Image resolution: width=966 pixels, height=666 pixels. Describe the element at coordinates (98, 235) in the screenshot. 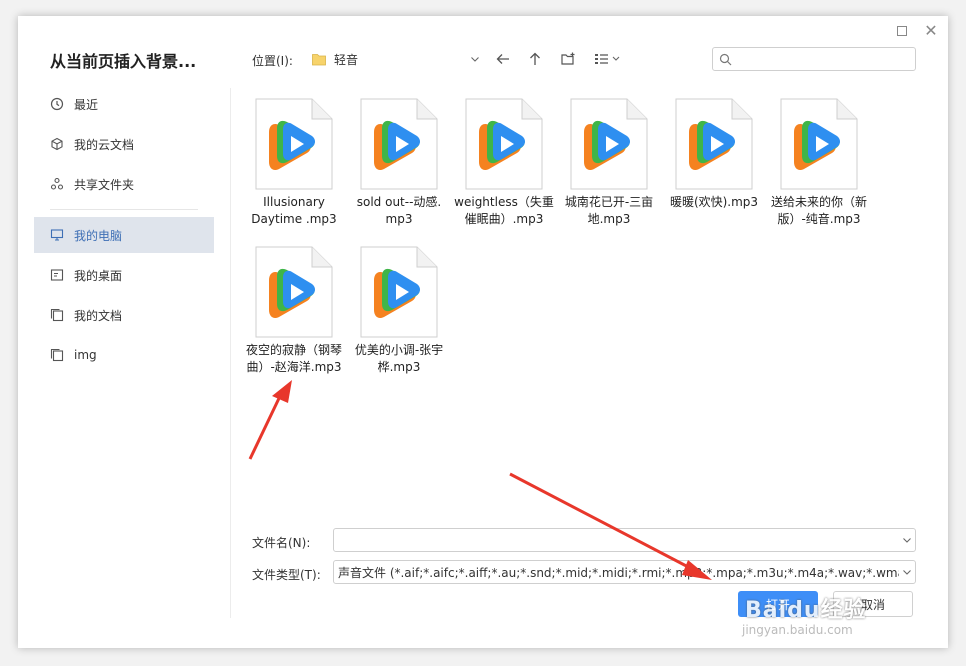

I see `sidebar-item-label: 我的电脑` at that location.